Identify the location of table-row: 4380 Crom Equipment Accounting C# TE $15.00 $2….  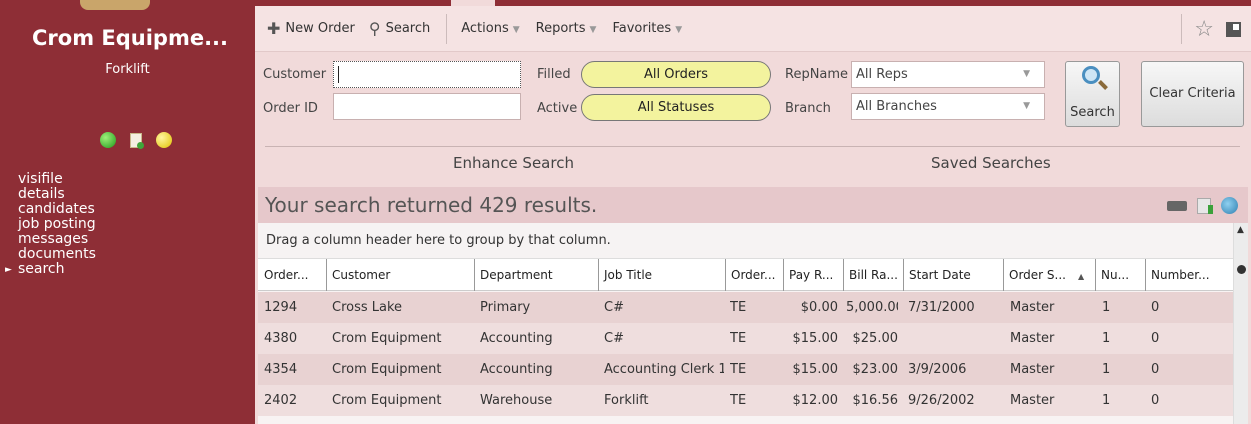
(745, 338).